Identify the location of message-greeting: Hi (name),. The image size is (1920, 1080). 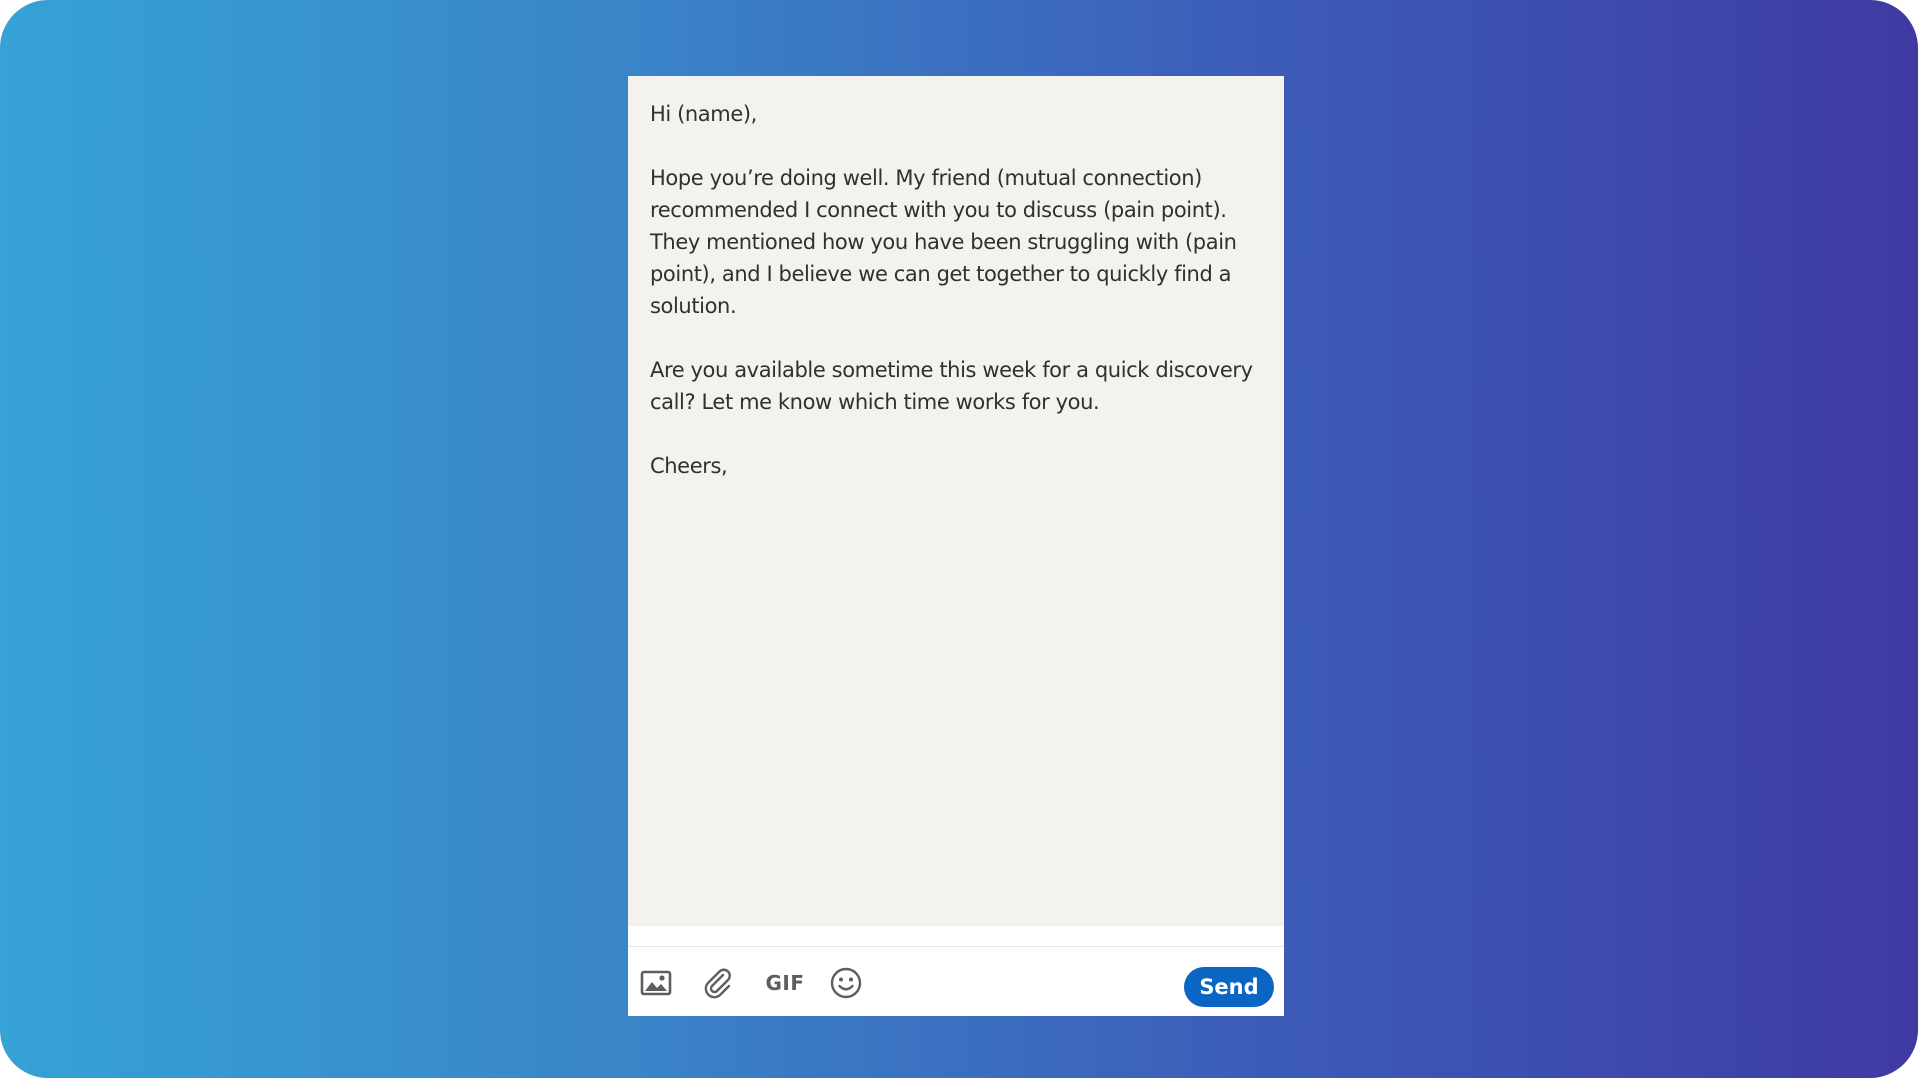
(703, 114).